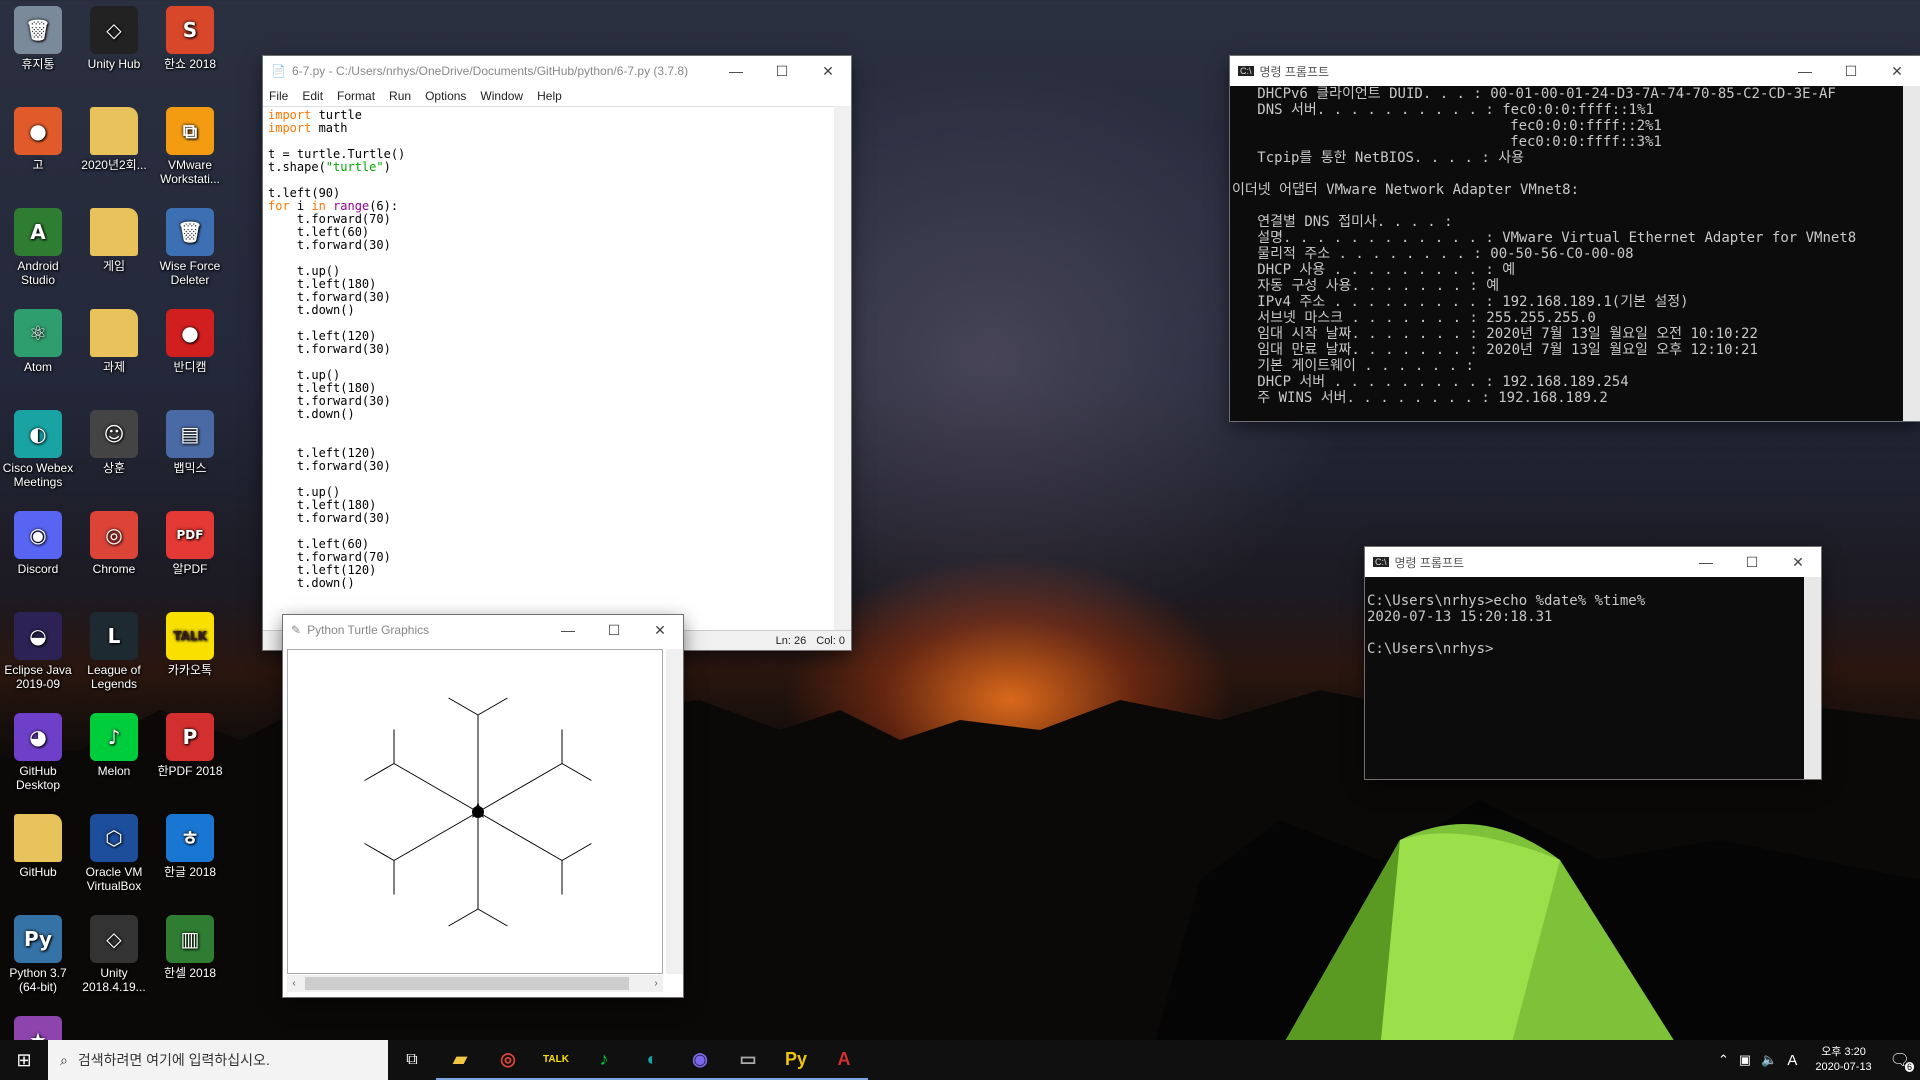 Image resolution: width=1920 pixels, height=1080 pixels. I want to click on desktop-icon: S 한쇼 2018, so click(190, 38).